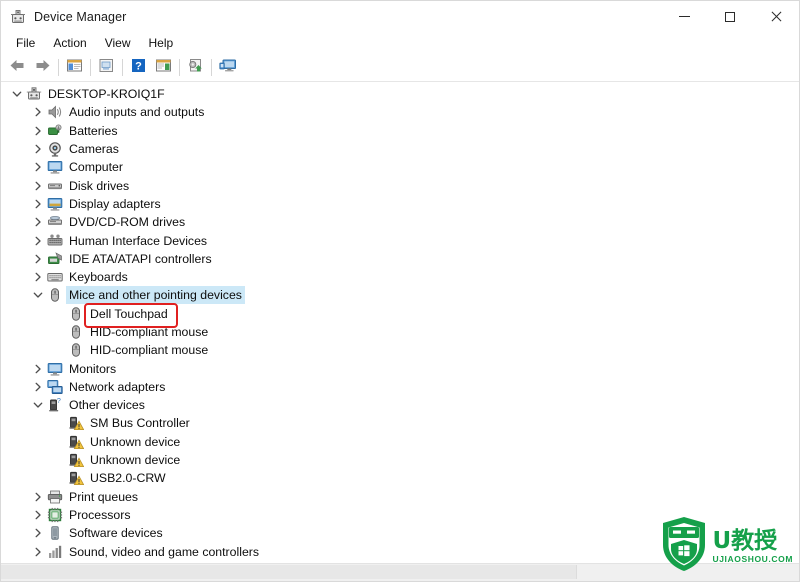 This screenshot has height=582, width=800. What do you see at coordinates (400, 167) in the screenshot?
I see `tree-item: Computer` at bounding box center [400, 167].